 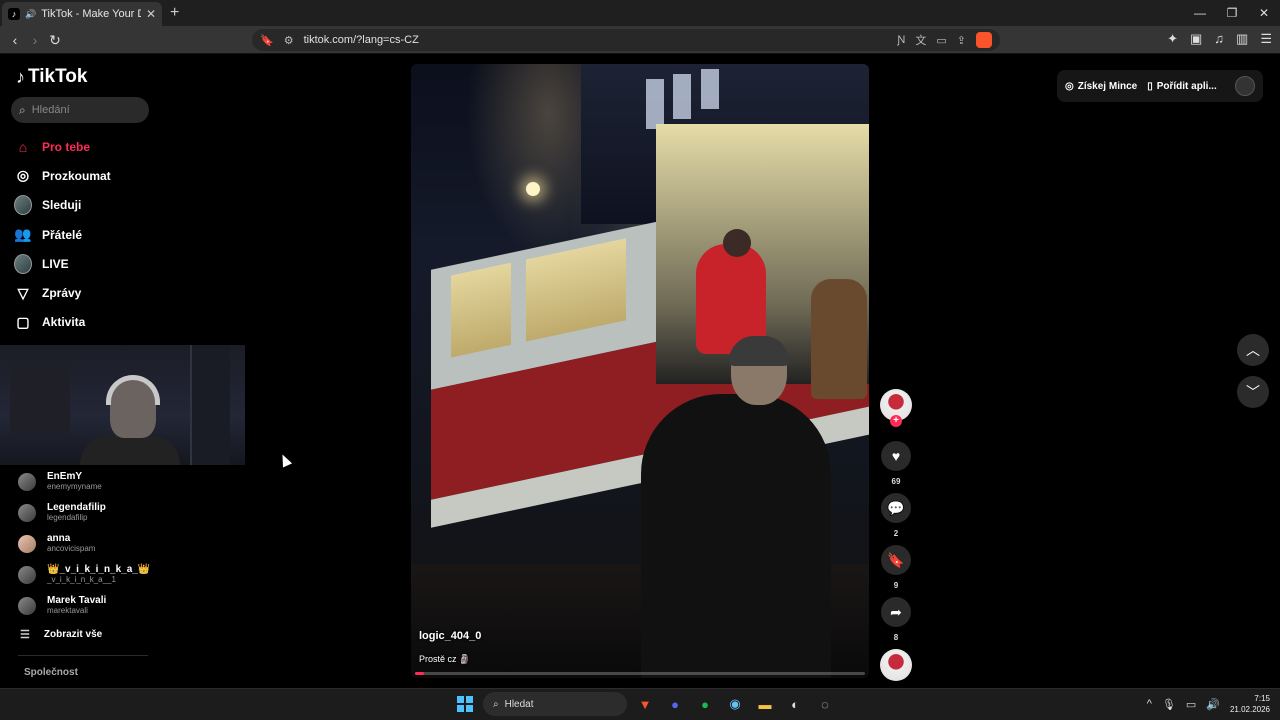 I want to click on follow-plus-icon: +, so click(x=896, y=421).